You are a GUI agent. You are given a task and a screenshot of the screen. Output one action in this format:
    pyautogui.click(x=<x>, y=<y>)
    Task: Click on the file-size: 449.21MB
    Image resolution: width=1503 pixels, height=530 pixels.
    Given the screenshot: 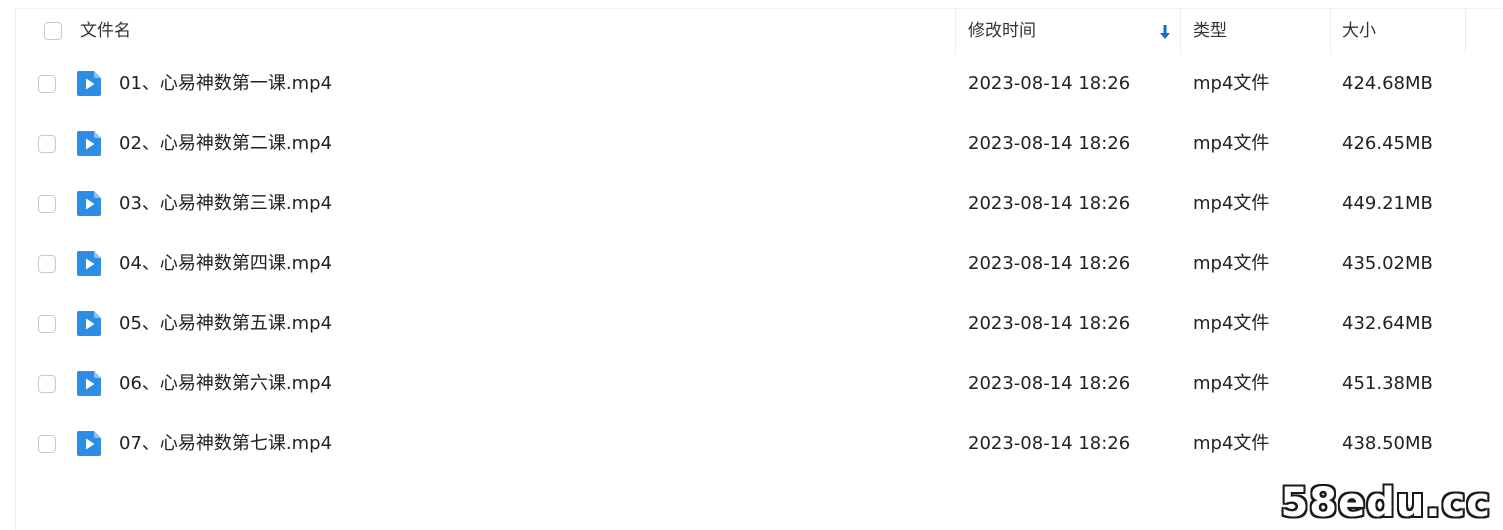 What is the action you would take?
    pyautogui.click(x=1387, y=203)
    